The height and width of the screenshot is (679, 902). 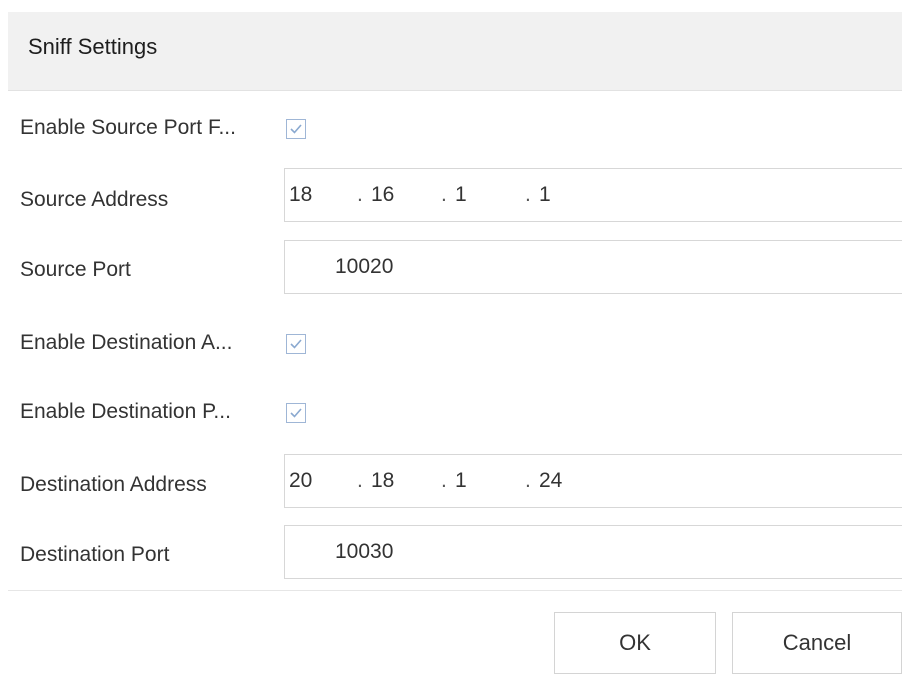 I want to click on source-address-octet-4: 1, so click(x=545, y=195).